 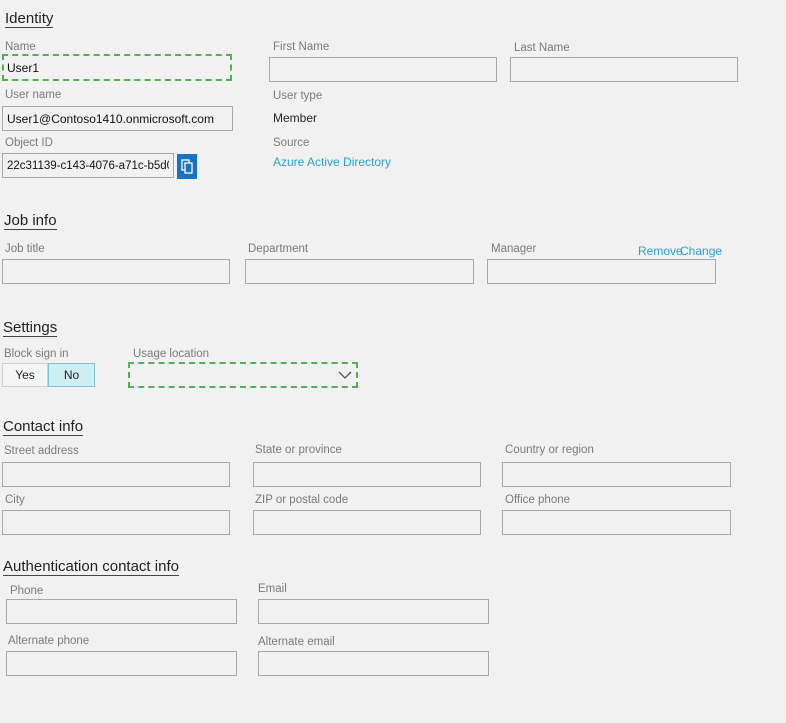 What do you see at coordinates (367, 474) in the screenshot?
I see `state-province-input` at bounding box center [367, 474].